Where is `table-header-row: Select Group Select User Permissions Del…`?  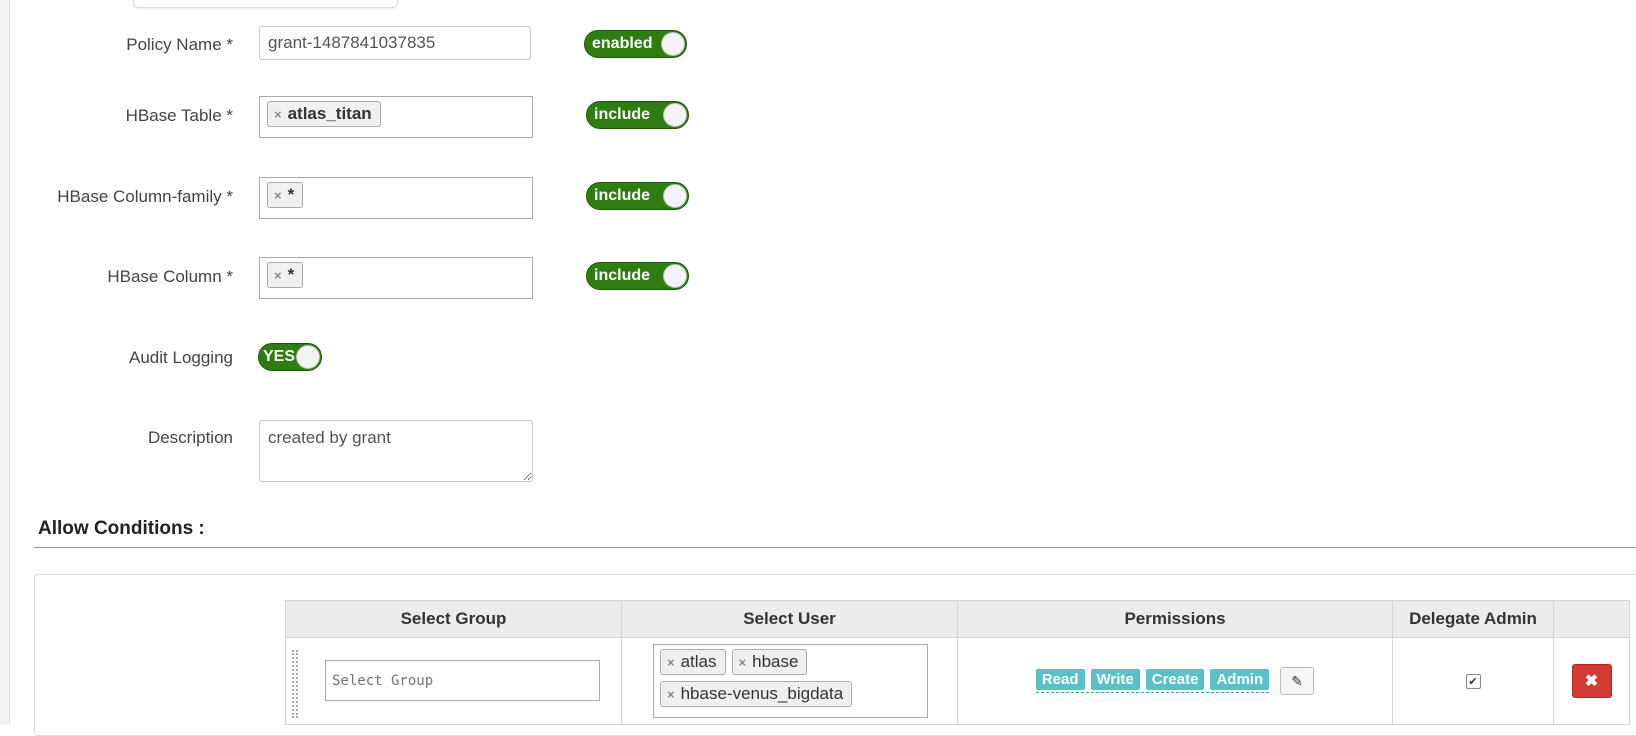 table-header-row: Select Group Select User Permissions Del… is located at coordinates (957, 619).